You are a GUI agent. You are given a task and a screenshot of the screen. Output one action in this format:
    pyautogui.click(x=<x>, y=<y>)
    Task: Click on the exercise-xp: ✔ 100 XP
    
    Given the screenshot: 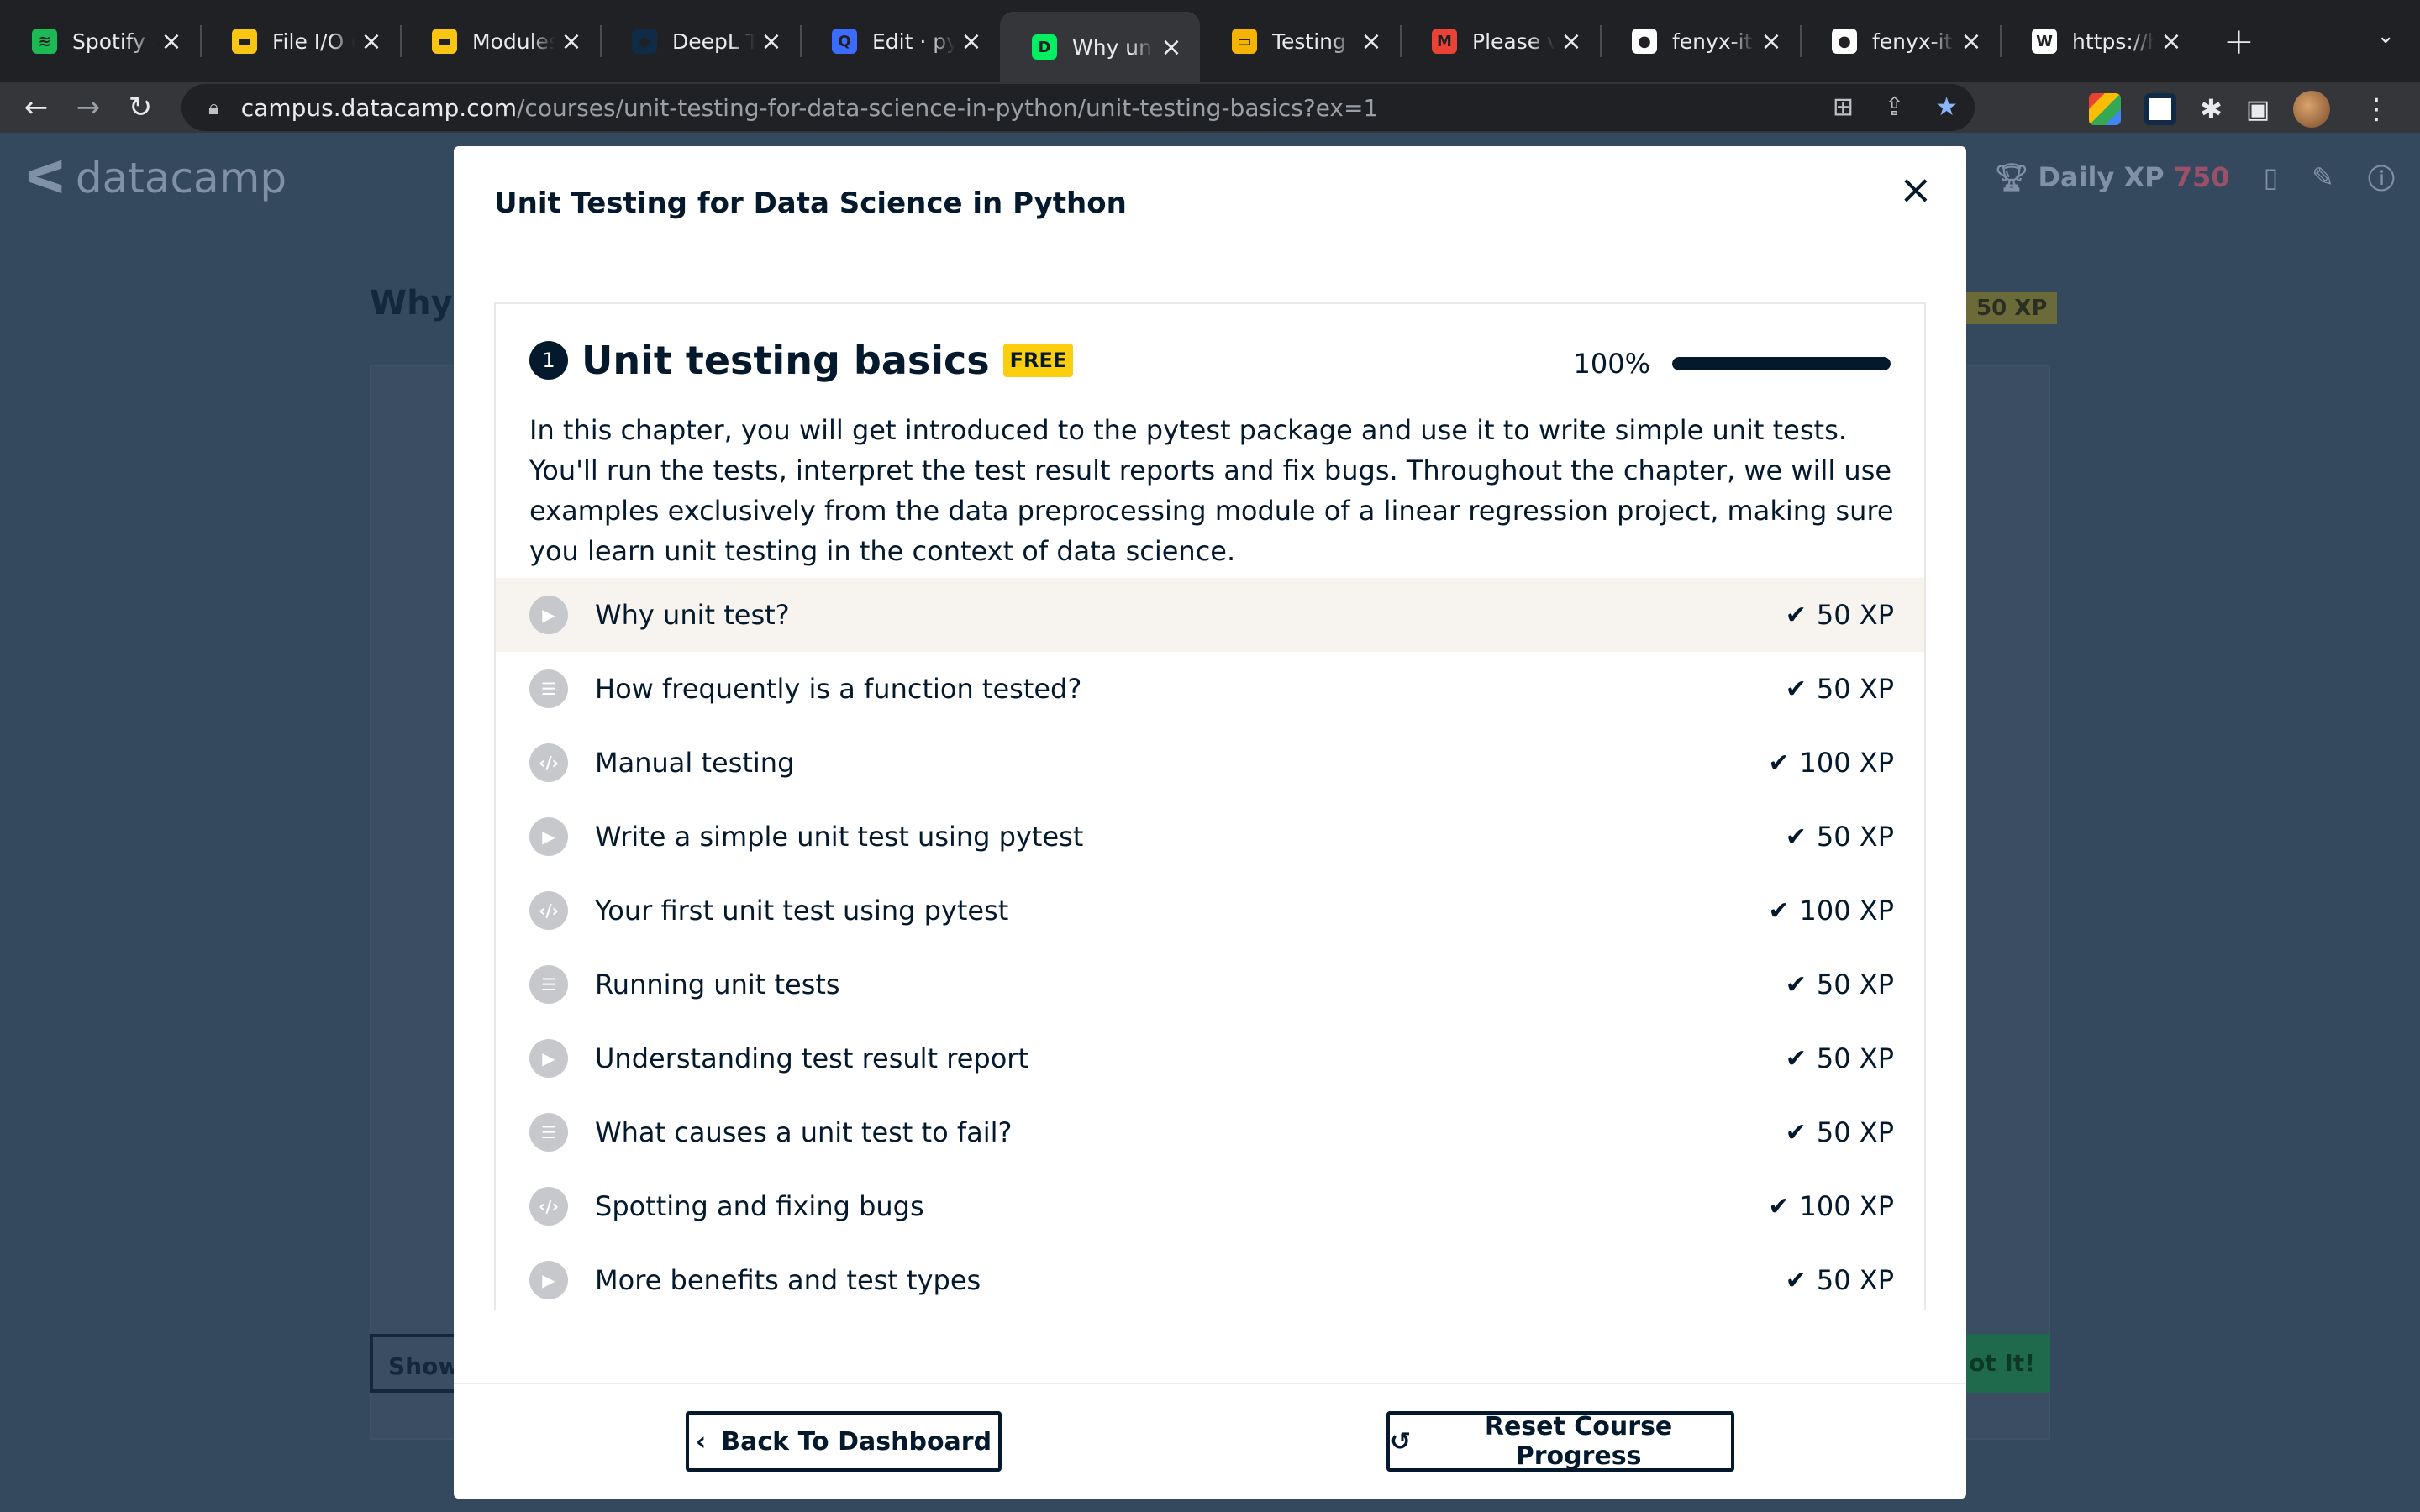 What is the action you would take?
    pyautogui.click(x=1831, y=911)
    